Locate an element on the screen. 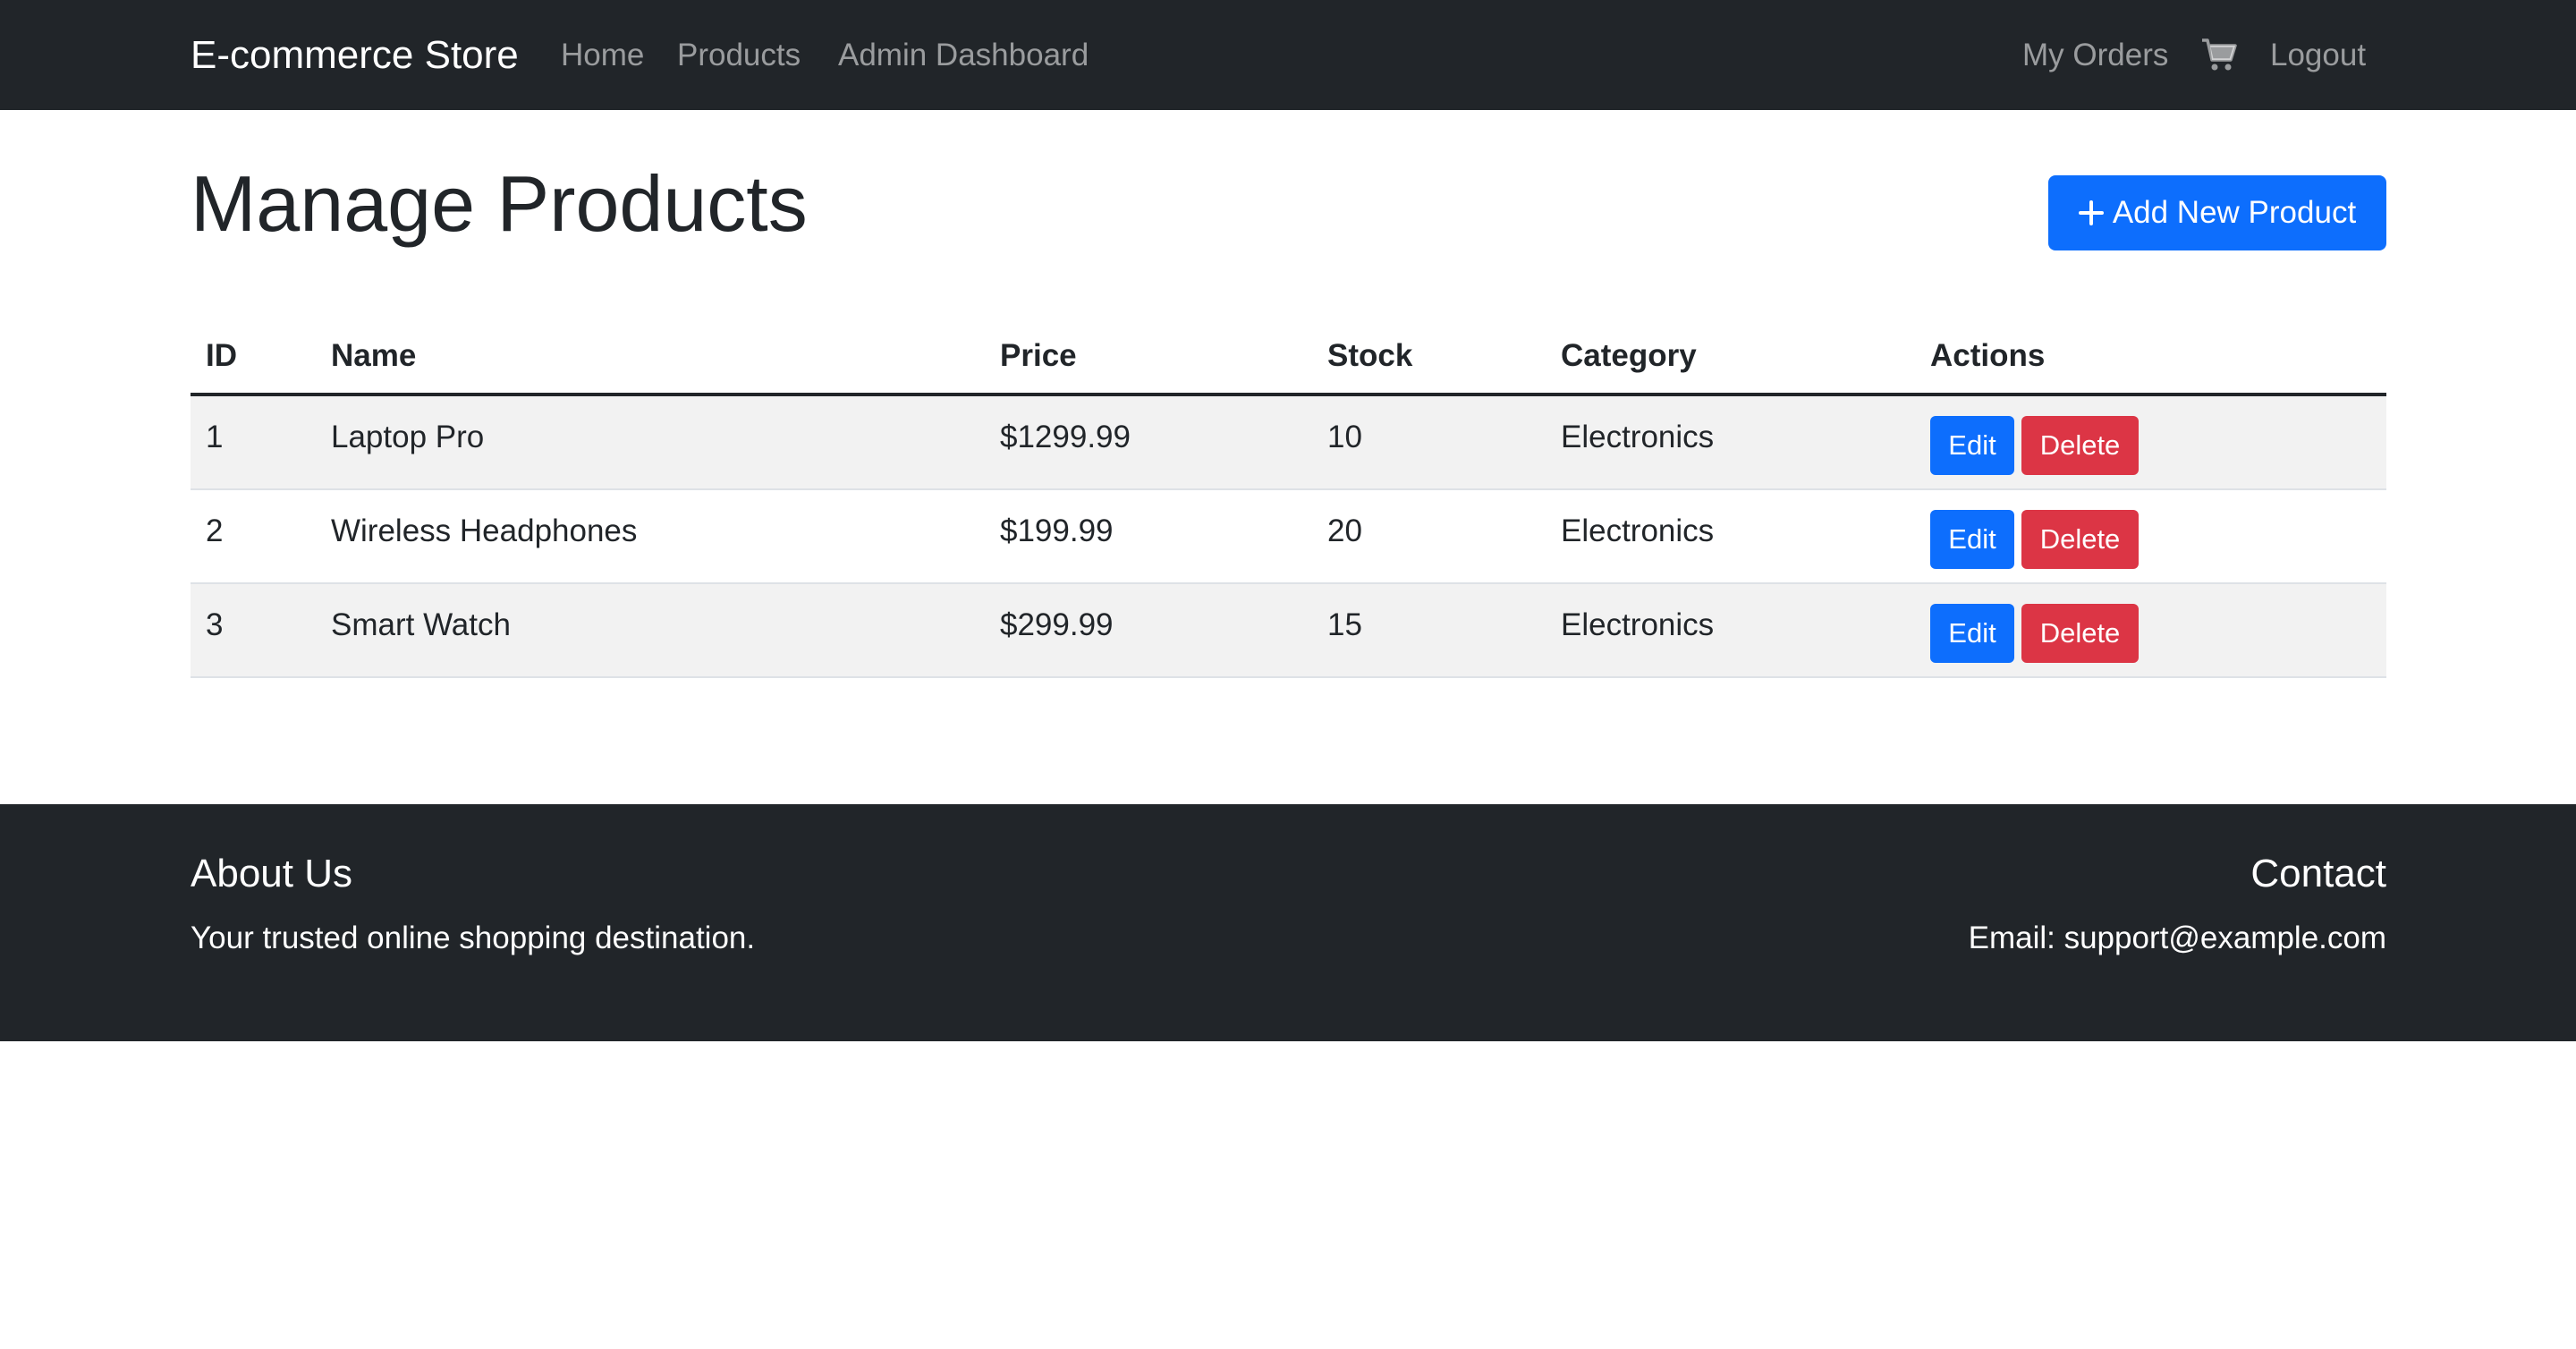  cell-stock: 15 is located at coordinates (1344, 624).